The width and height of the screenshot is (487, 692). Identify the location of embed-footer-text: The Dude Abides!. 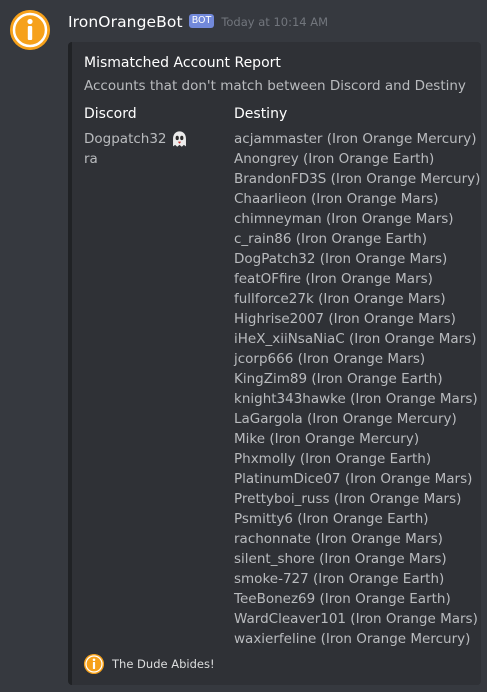
(163, 664).